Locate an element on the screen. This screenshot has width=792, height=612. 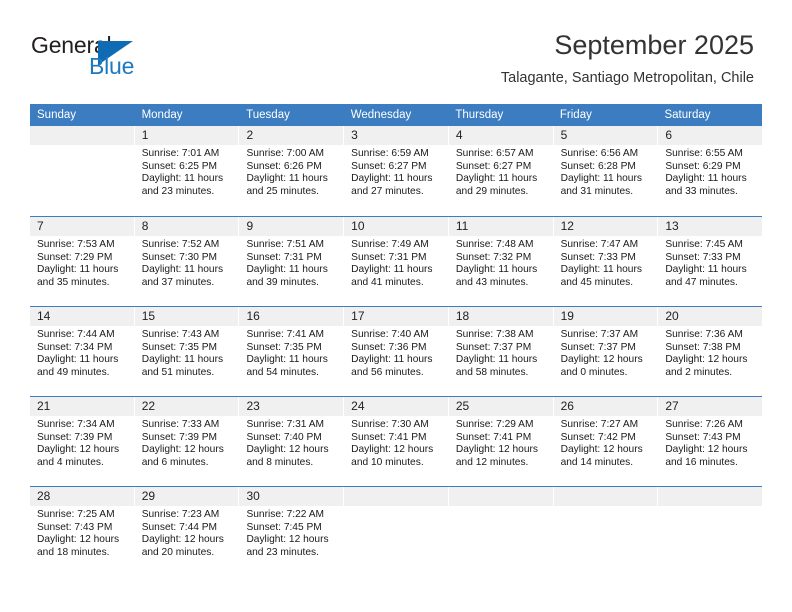
sunset-text: Sunset: 7:43 PM is located at coordinates (703, 437).